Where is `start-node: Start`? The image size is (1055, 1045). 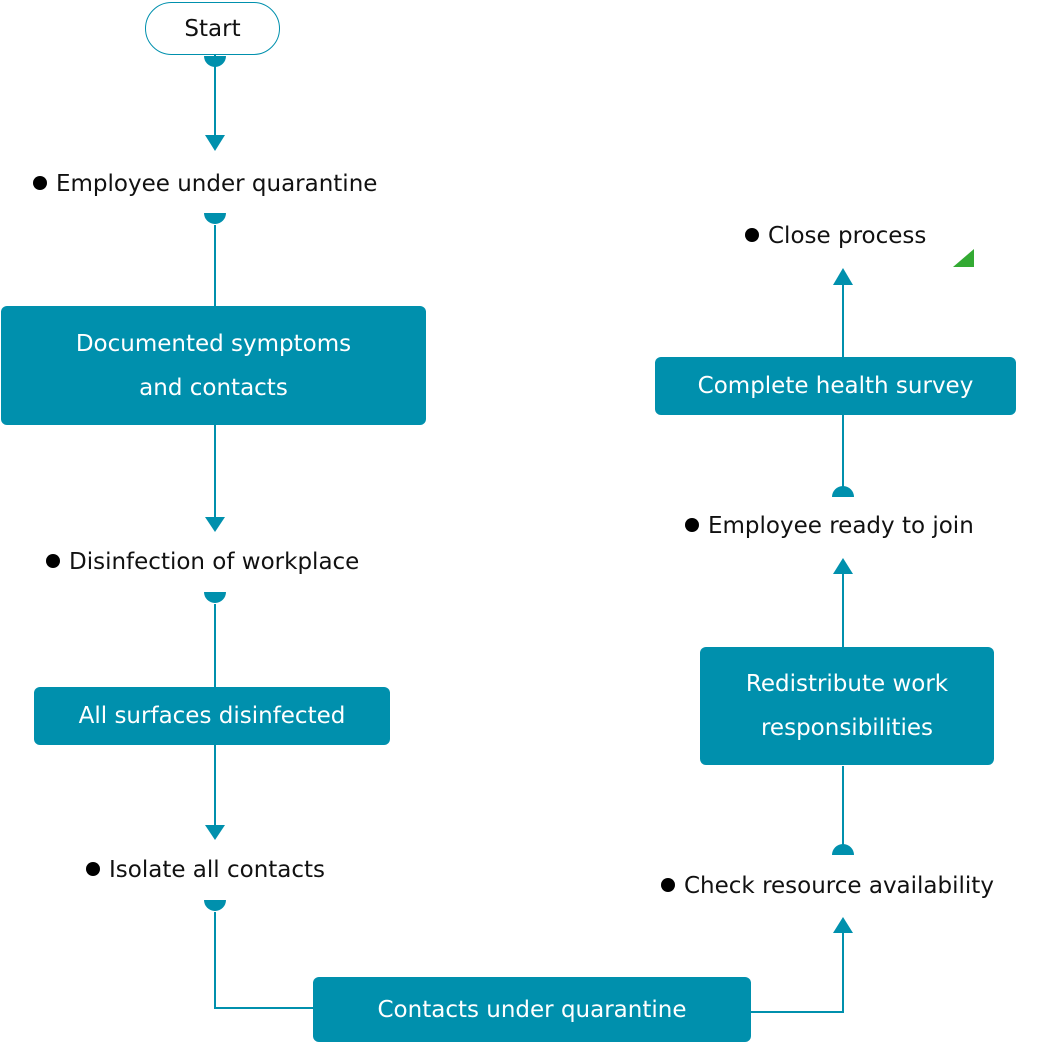
start-node: Start is located at coordinates (212, 28).